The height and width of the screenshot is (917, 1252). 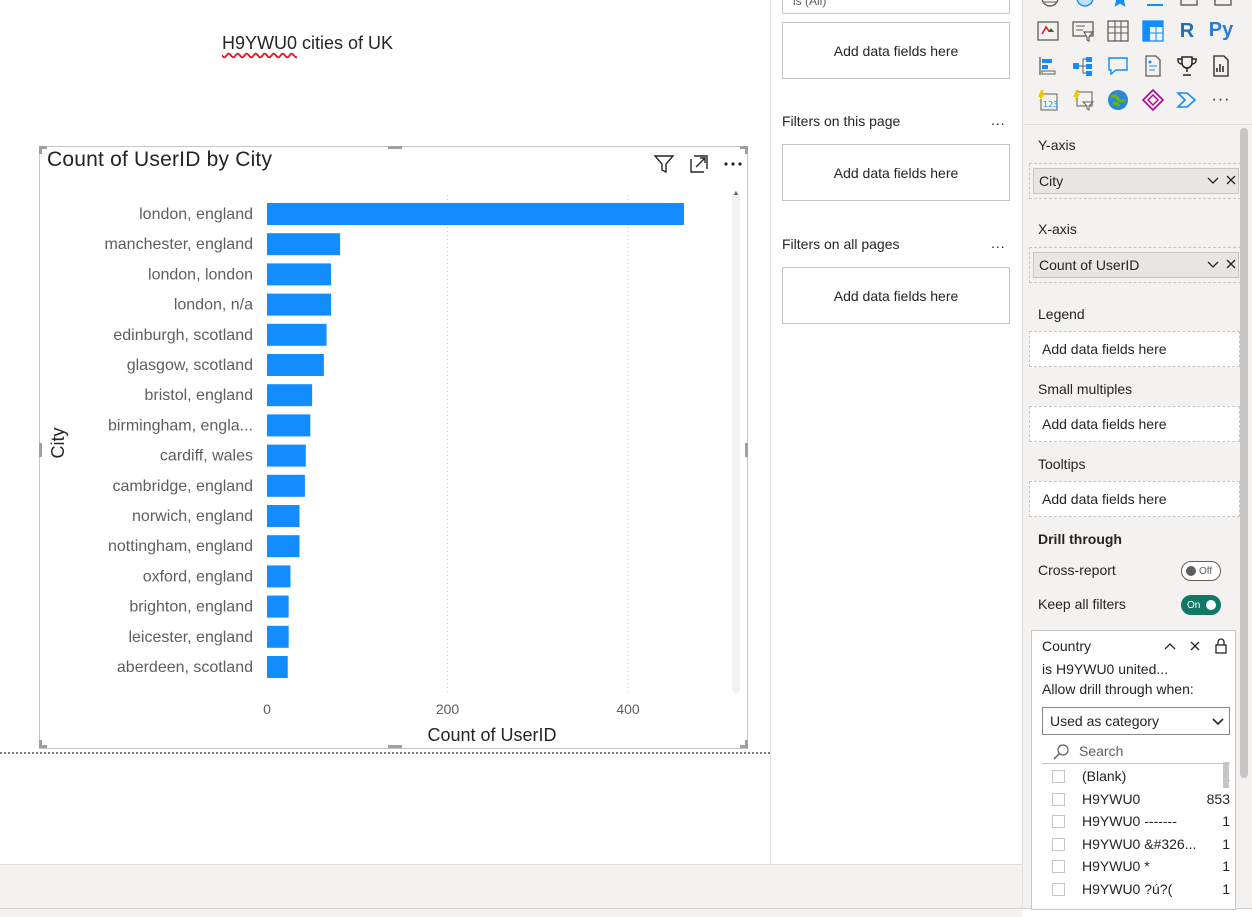 I want to click on page-title-textbox: H9YWU0 cities of UK, so click(x=307, y=43).